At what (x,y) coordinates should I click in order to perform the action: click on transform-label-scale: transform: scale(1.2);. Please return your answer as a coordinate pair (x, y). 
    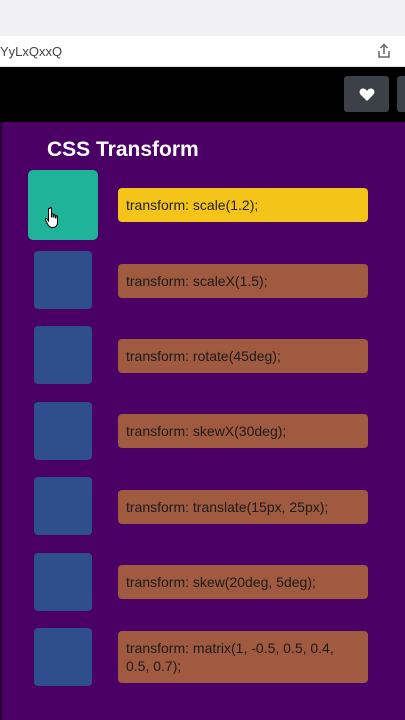
    Looking at the image, I should click on (243, 205).